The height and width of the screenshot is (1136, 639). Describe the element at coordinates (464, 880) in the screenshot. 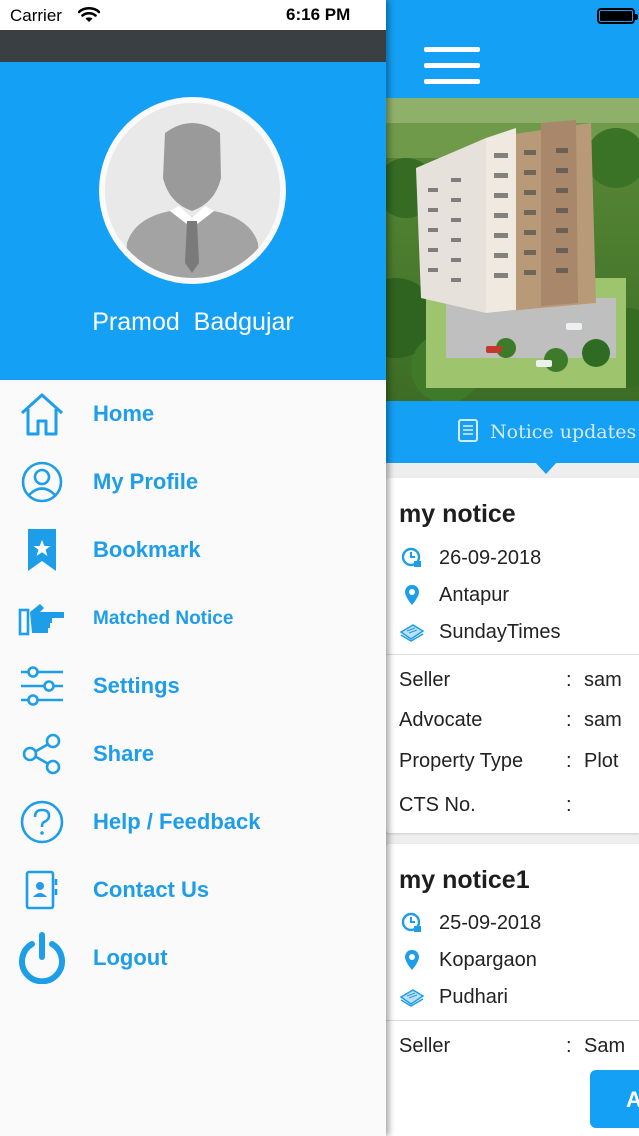

I see `notice-title: my notice1` at that location.